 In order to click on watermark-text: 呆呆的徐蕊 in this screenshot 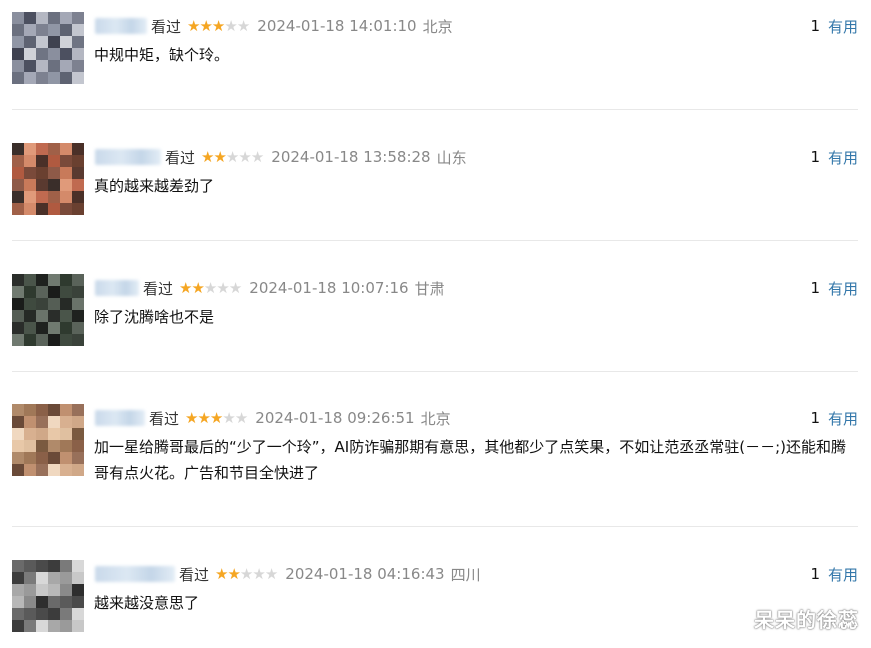, I will do `click(806, 620)`.